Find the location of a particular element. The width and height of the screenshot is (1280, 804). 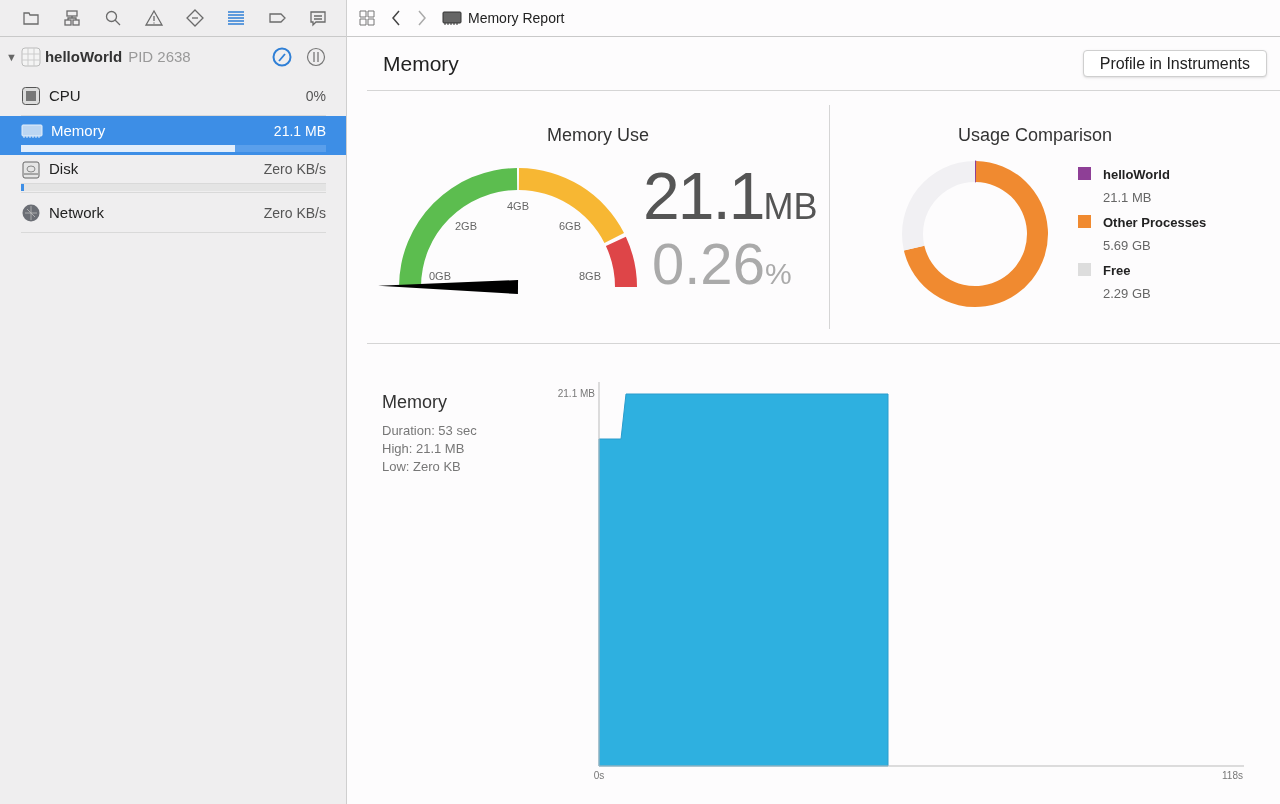

legend-label: Free is located at coordinates (1117, 271).